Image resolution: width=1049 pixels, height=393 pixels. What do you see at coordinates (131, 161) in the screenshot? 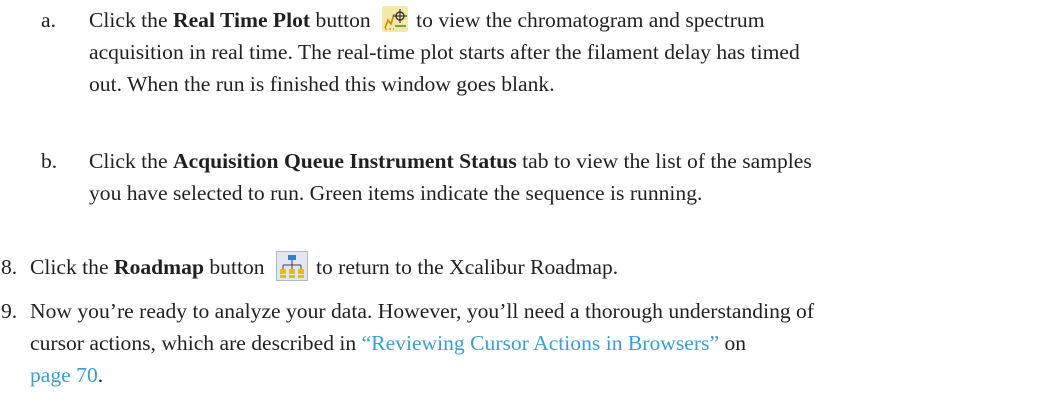
I see `step-b-pre: Click the` at bounding box center [131, 161].